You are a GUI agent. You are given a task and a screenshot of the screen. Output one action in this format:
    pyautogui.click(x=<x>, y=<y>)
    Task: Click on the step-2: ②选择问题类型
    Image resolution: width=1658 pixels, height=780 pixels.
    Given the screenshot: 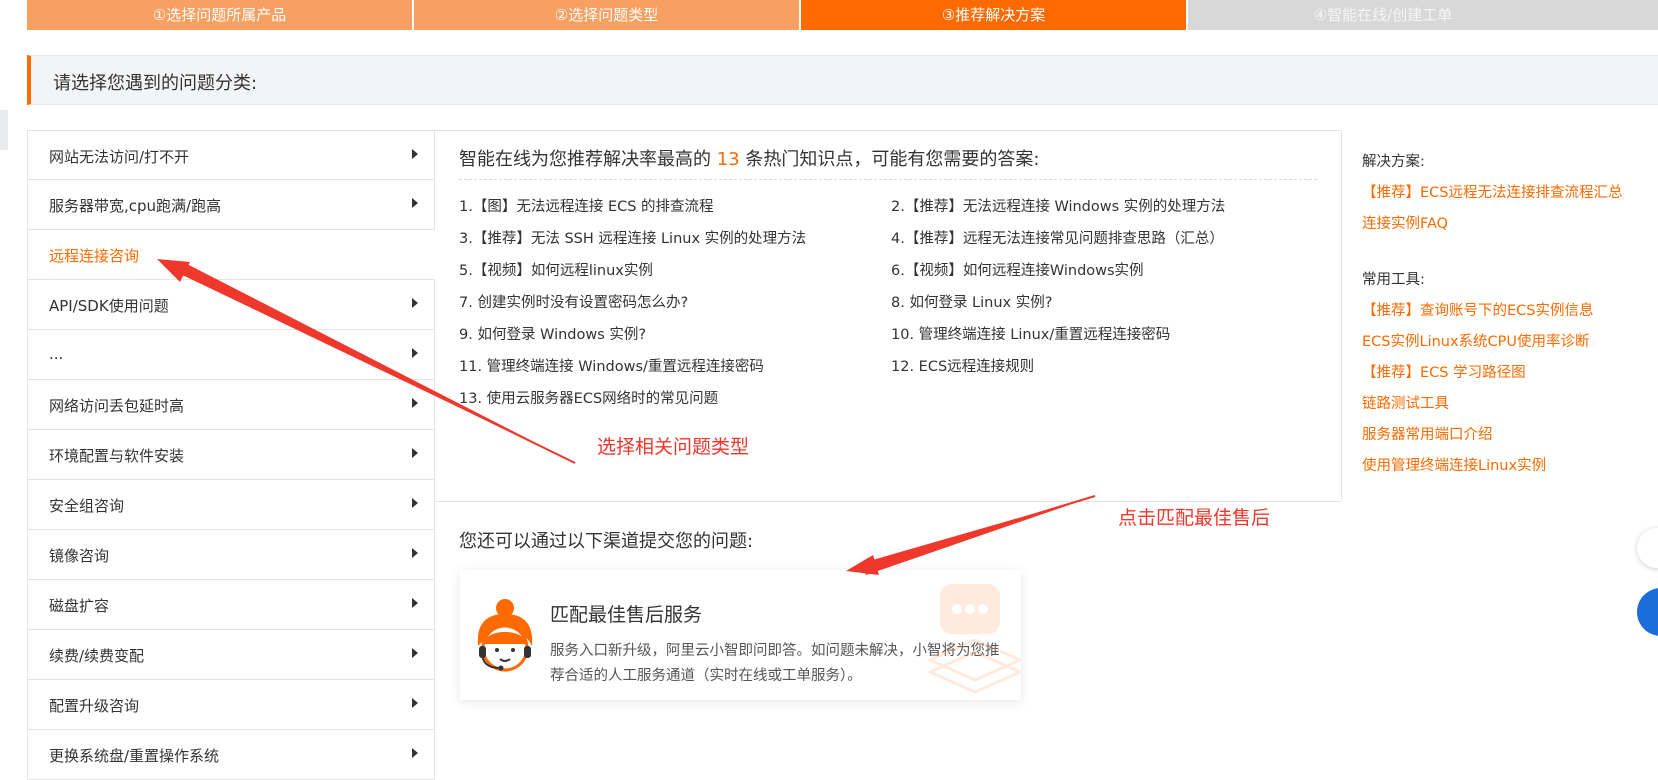 What is the action you would take?
    pyautogui.click(x=606, y=15)
    